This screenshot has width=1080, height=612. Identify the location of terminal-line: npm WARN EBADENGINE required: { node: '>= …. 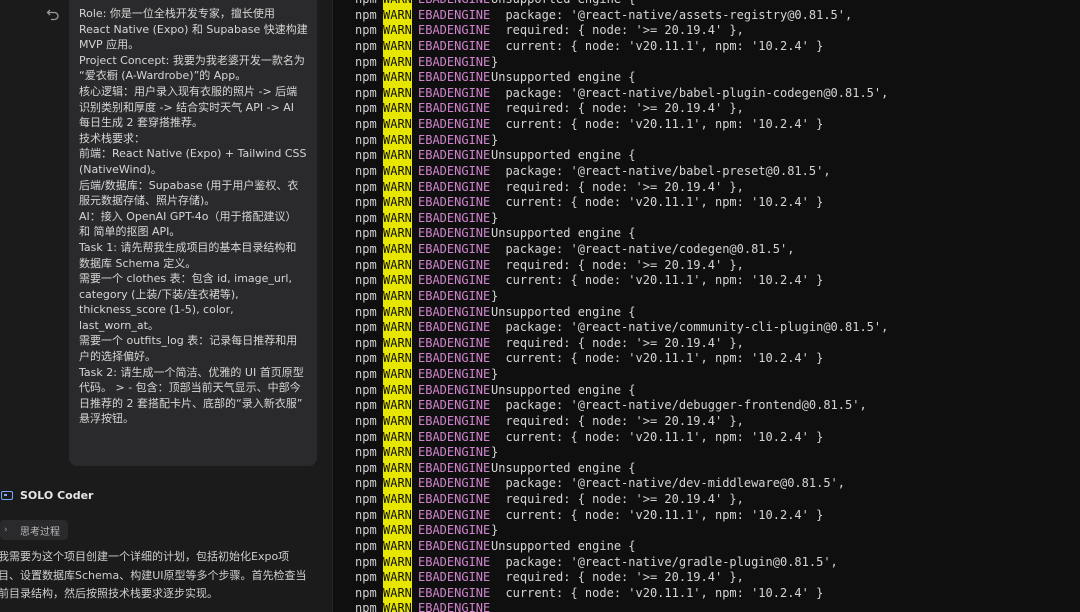
(621, 578).